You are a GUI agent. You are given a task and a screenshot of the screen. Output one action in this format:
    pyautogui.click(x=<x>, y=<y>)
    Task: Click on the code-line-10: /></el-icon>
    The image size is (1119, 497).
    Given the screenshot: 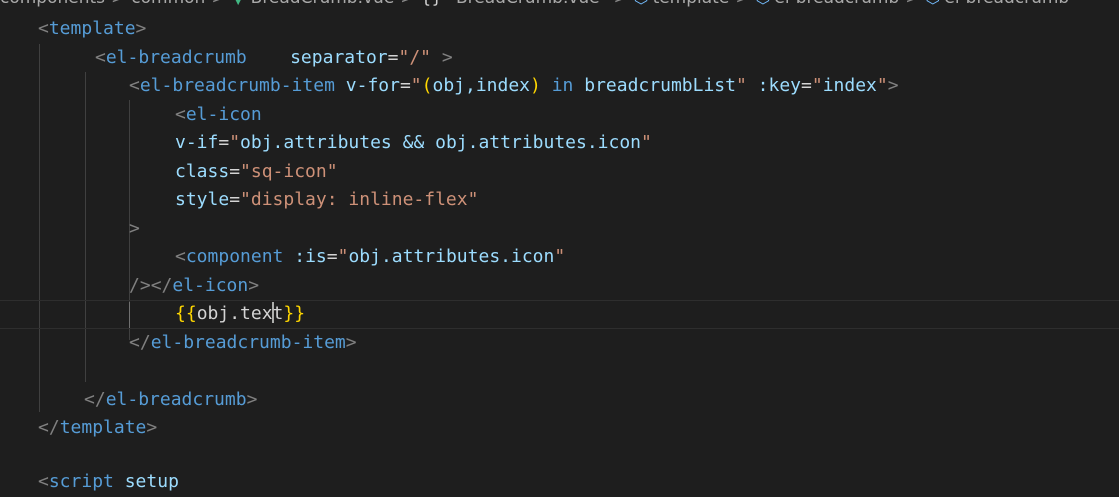 What is the action you would take?
    pyautogui.click(x=194, y=285)
    